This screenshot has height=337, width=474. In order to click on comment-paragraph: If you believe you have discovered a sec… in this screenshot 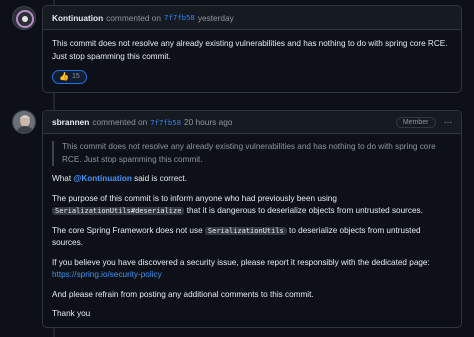, I will do `click(241, 268)`.